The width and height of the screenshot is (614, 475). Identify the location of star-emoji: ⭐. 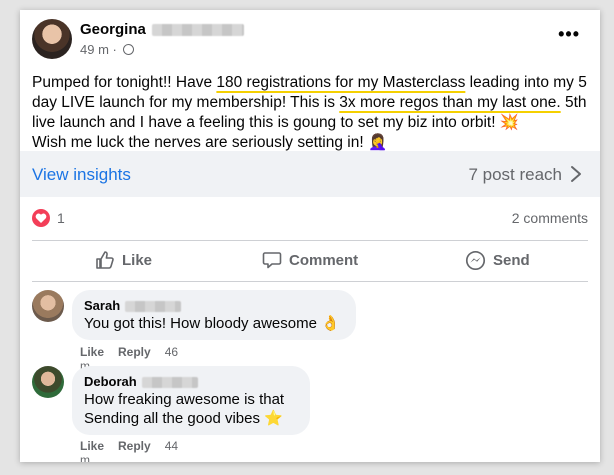
(273, 418).